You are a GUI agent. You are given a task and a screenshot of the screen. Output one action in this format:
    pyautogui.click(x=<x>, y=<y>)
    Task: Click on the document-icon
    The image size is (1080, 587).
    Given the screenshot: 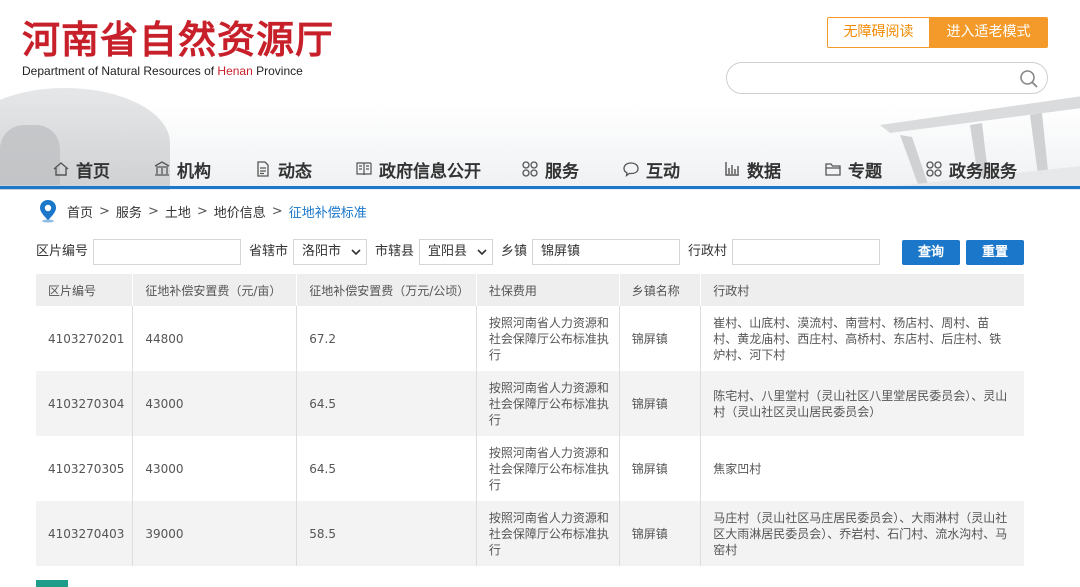 What is the action you would take?
    pyautogui.click(x=263, y=169)
    